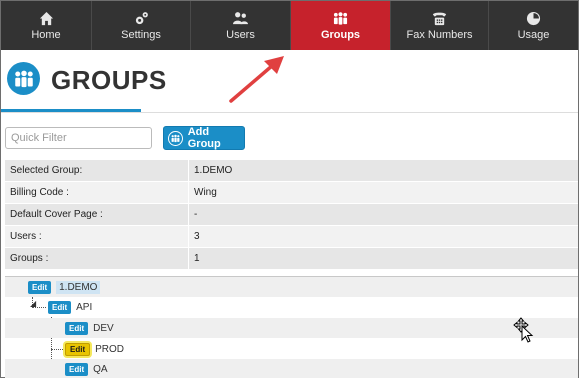 This screenshot has width=579, height=378. Describe the element at coordinates (291, 170) in the screenshot. I see `info-row-selected-group: Selected Group: 1.DEMO` at that location.